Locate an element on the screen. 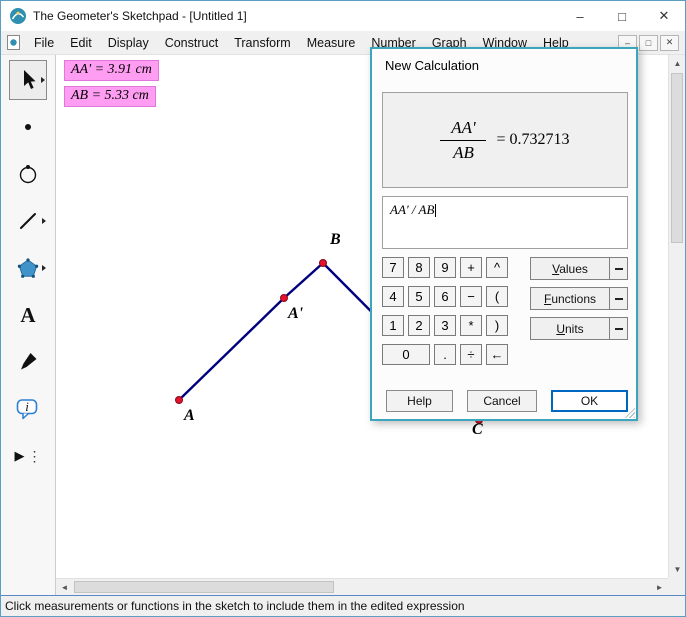 This screenshot has height=617, width=686. units-dropdown-button: Units is located at coordinates (579, 328).